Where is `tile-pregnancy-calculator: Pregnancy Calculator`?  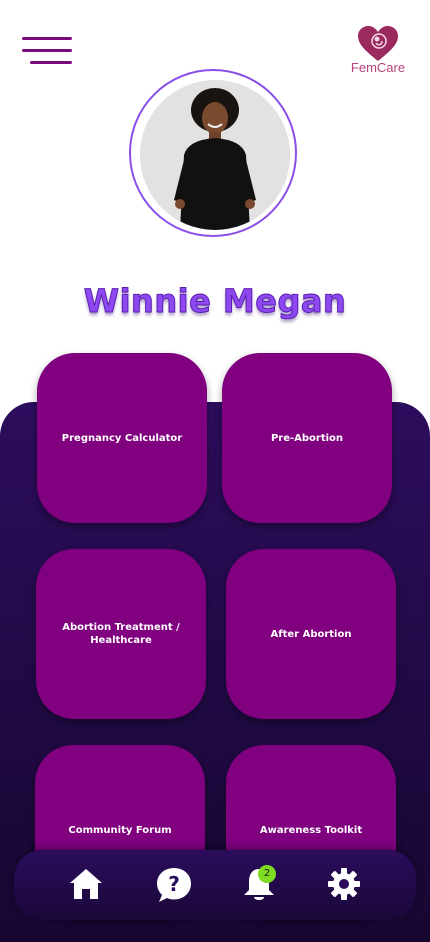 tile-pregnancy-calculator: Pregnancy Calculator is located at coordinates (122, 438).